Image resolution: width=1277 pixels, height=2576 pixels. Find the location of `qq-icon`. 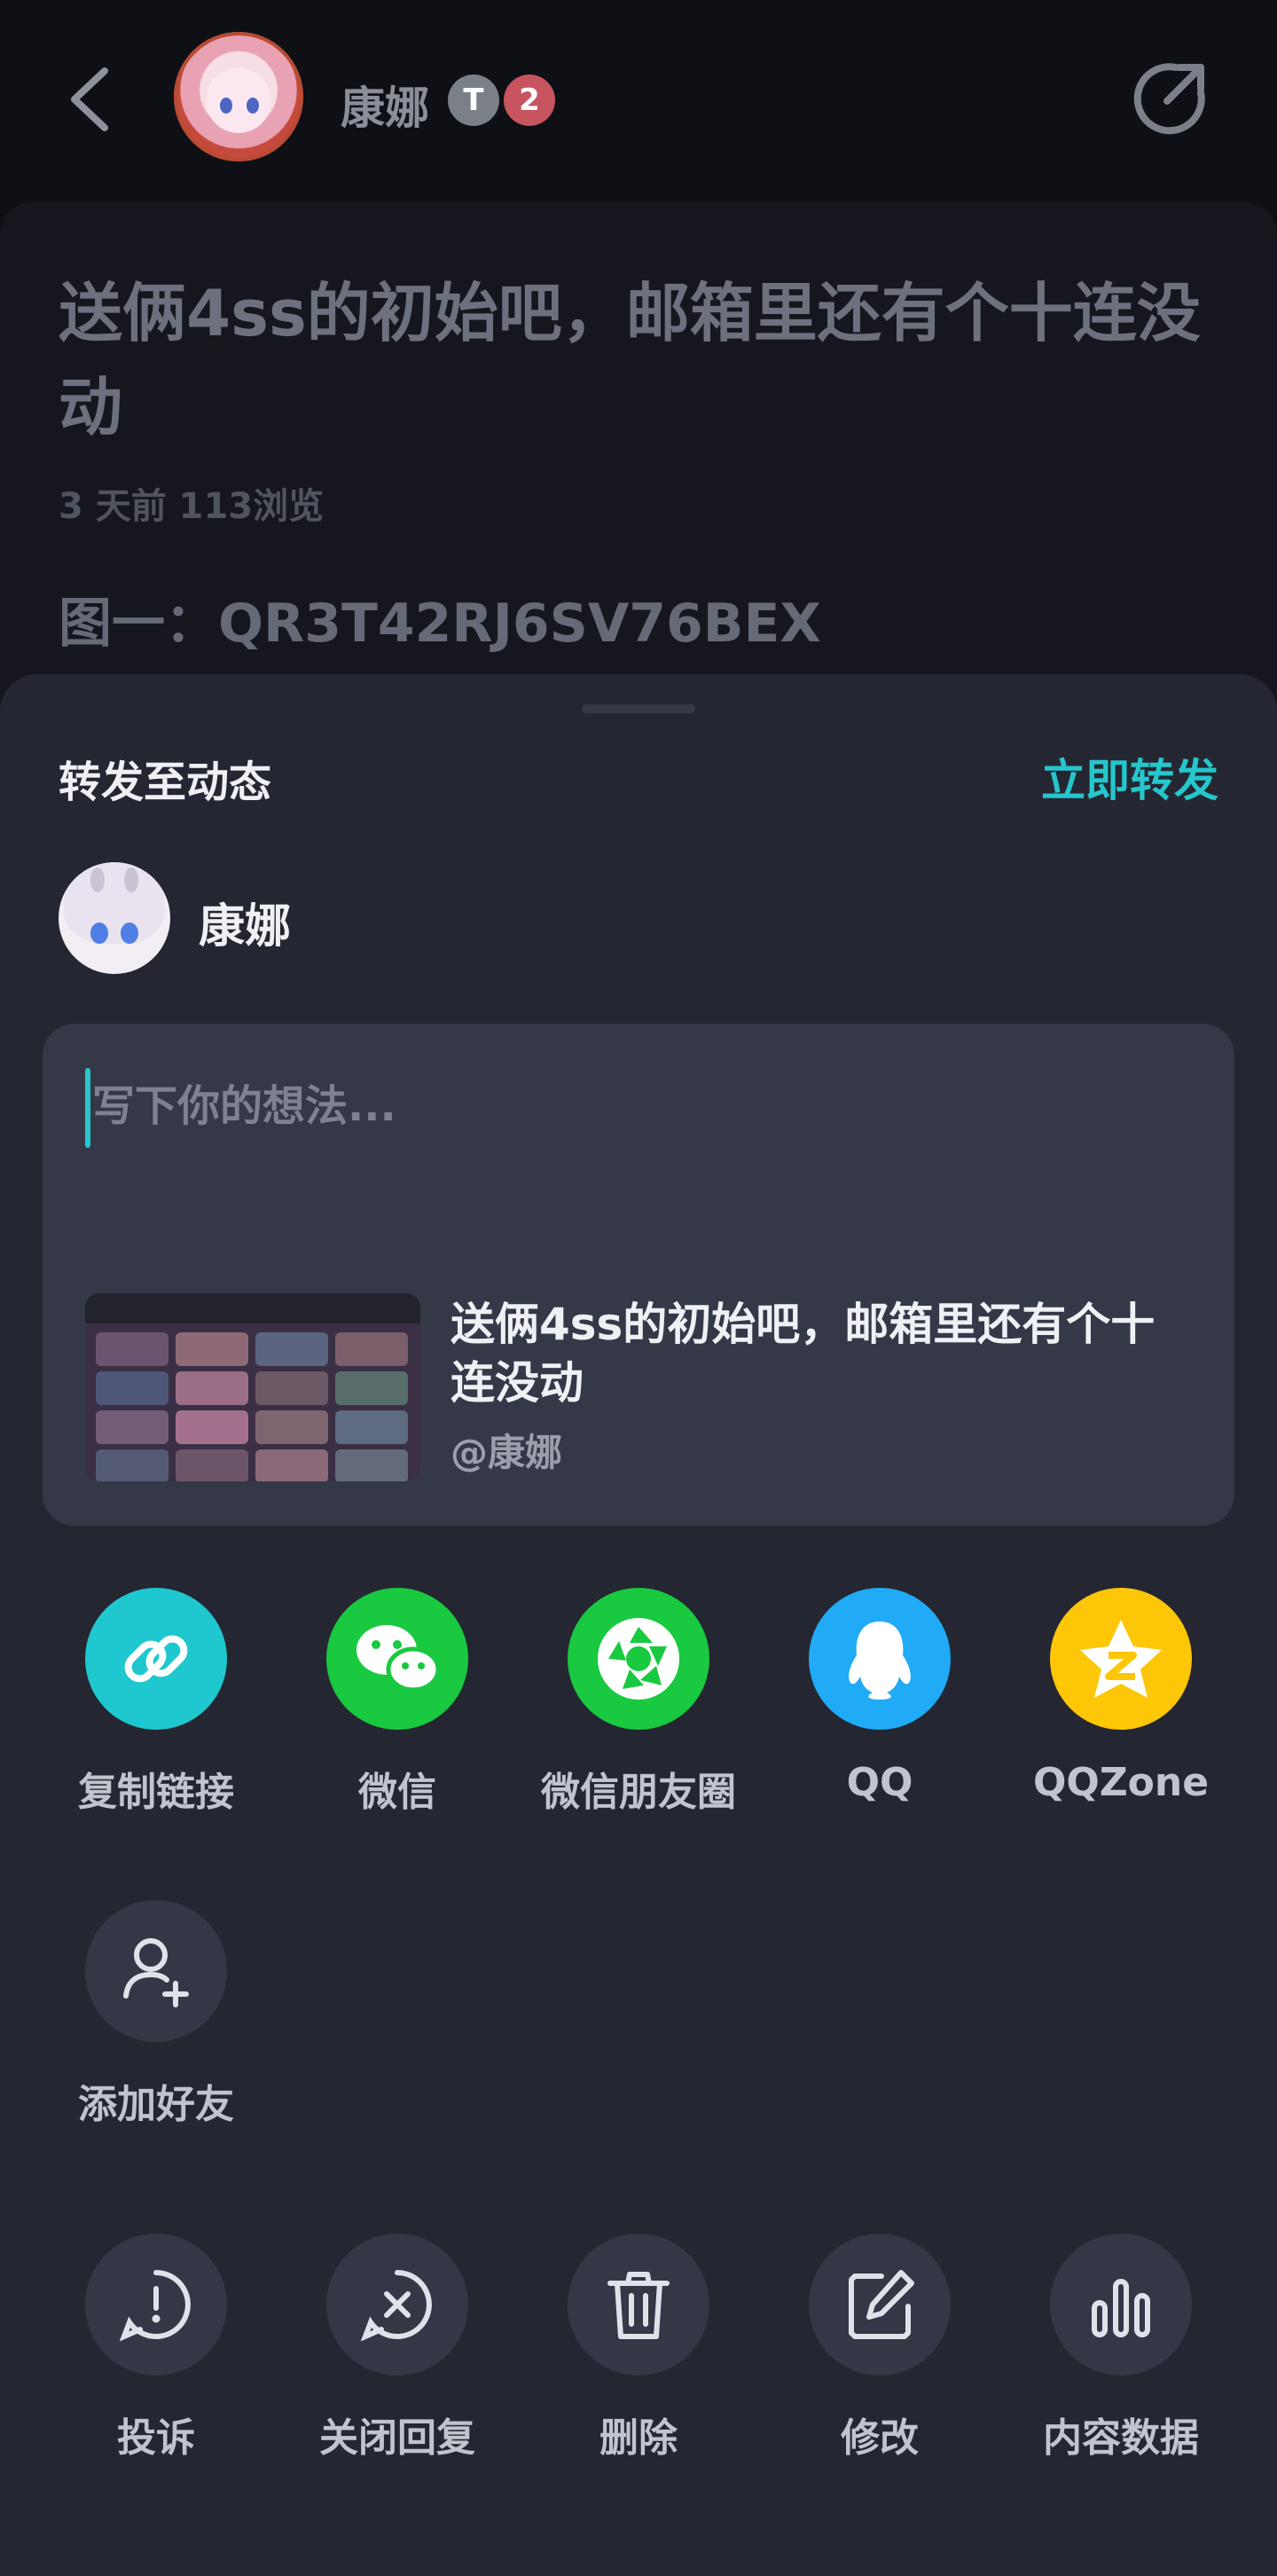

qq-icon is located at coordinates (880, 1659).